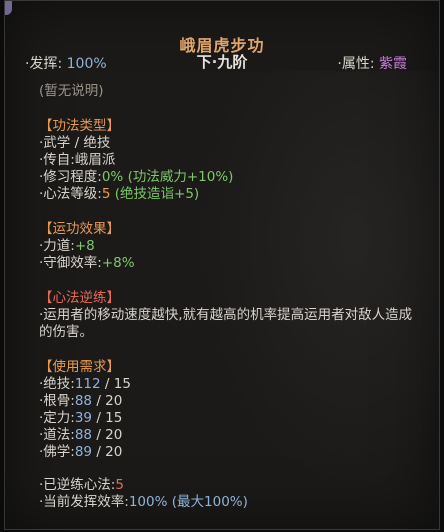 The image size is (444, 532). I want to click on efficiency-note: (最大100%), so click(209, 502).